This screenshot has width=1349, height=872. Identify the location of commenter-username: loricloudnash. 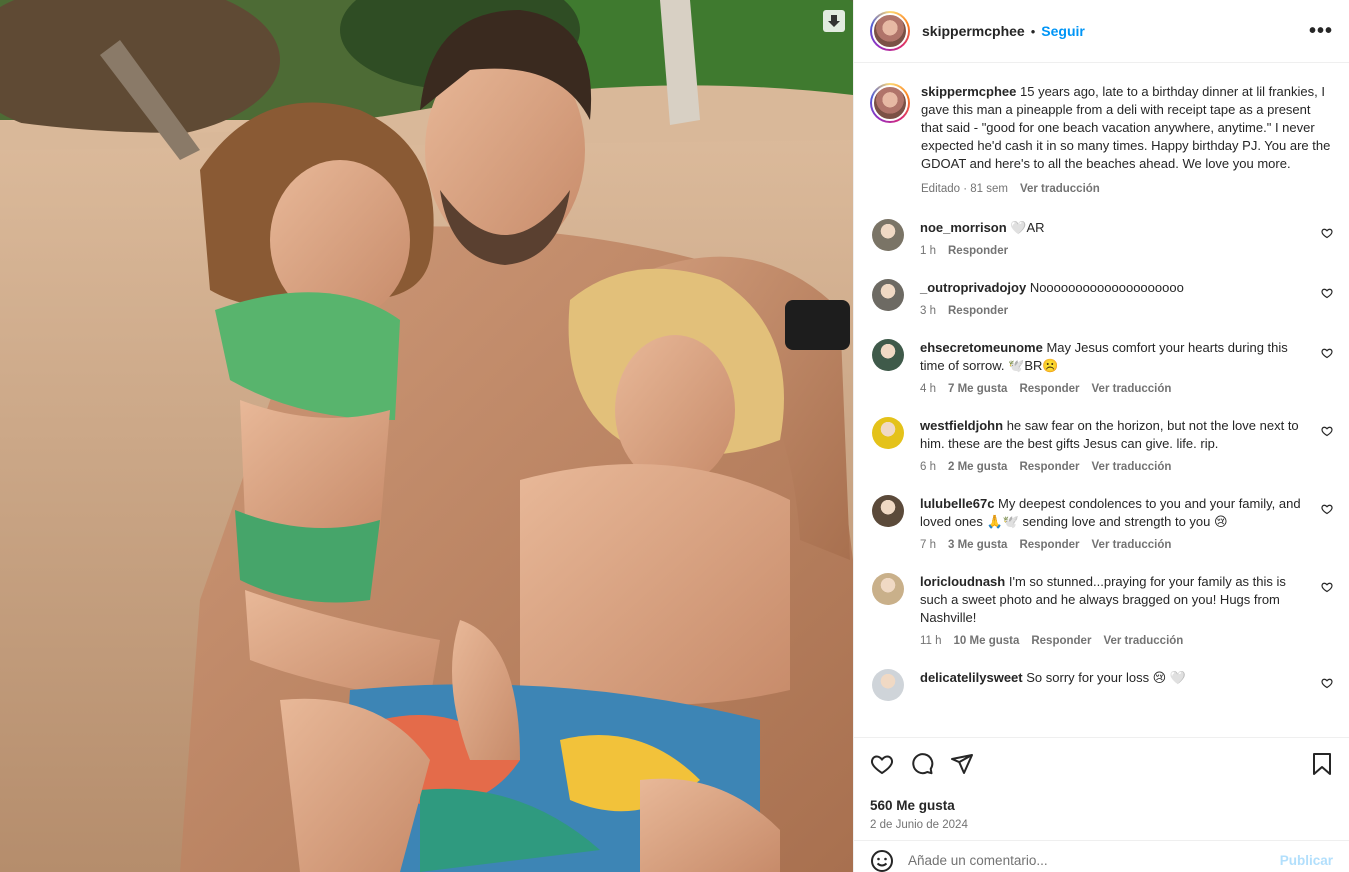
(962, 581).